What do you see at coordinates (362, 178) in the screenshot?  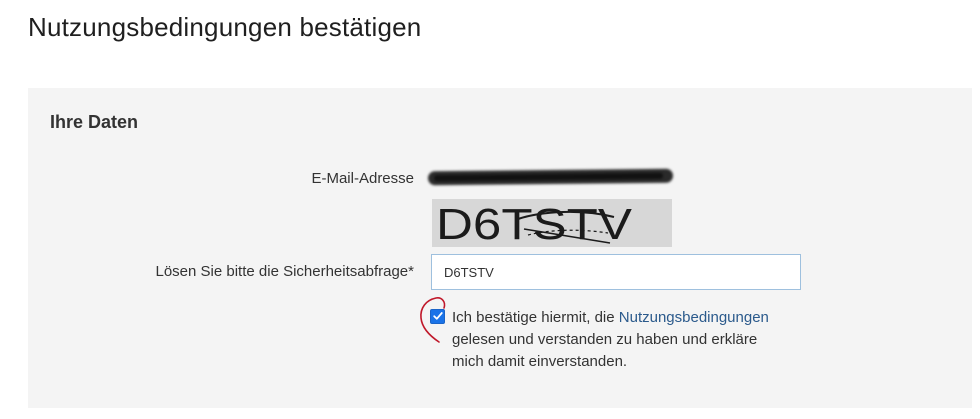 I see `email-label: E-Mail-Adresse` at bounding box center [362, 178].